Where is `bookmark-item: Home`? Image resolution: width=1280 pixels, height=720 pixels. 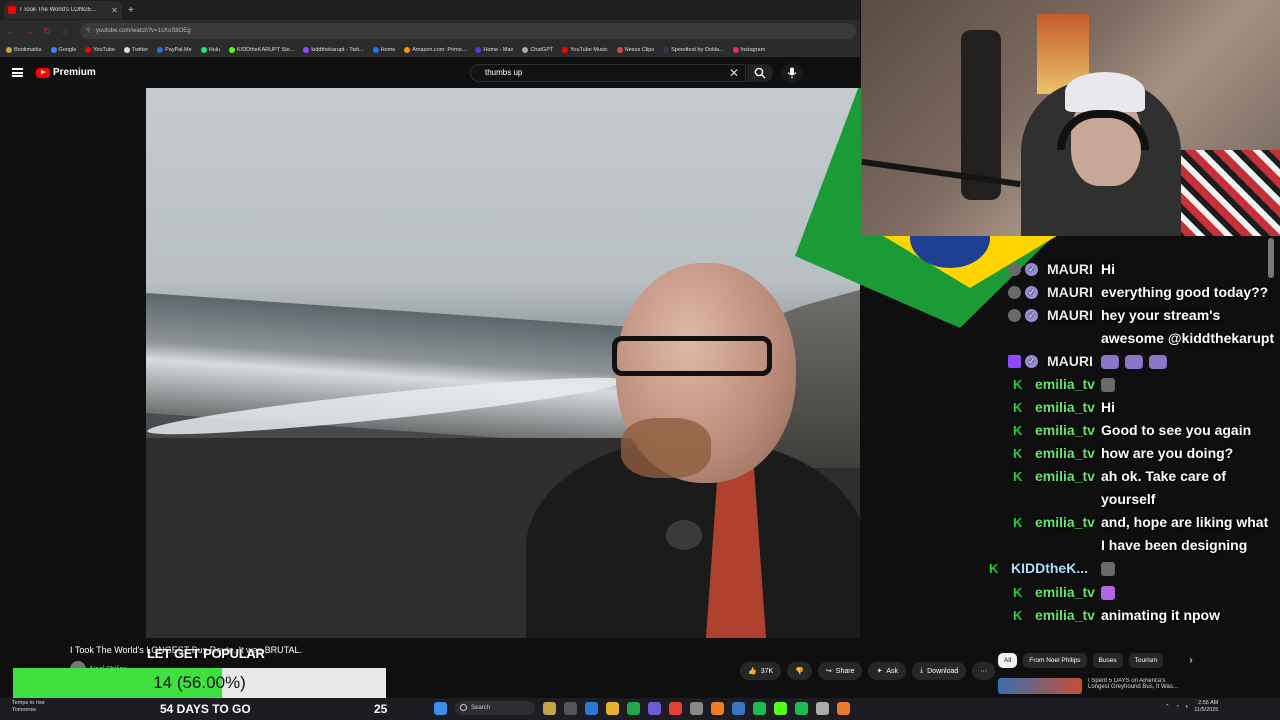
bookmark-item: Home is located at coordinates (383, 49).